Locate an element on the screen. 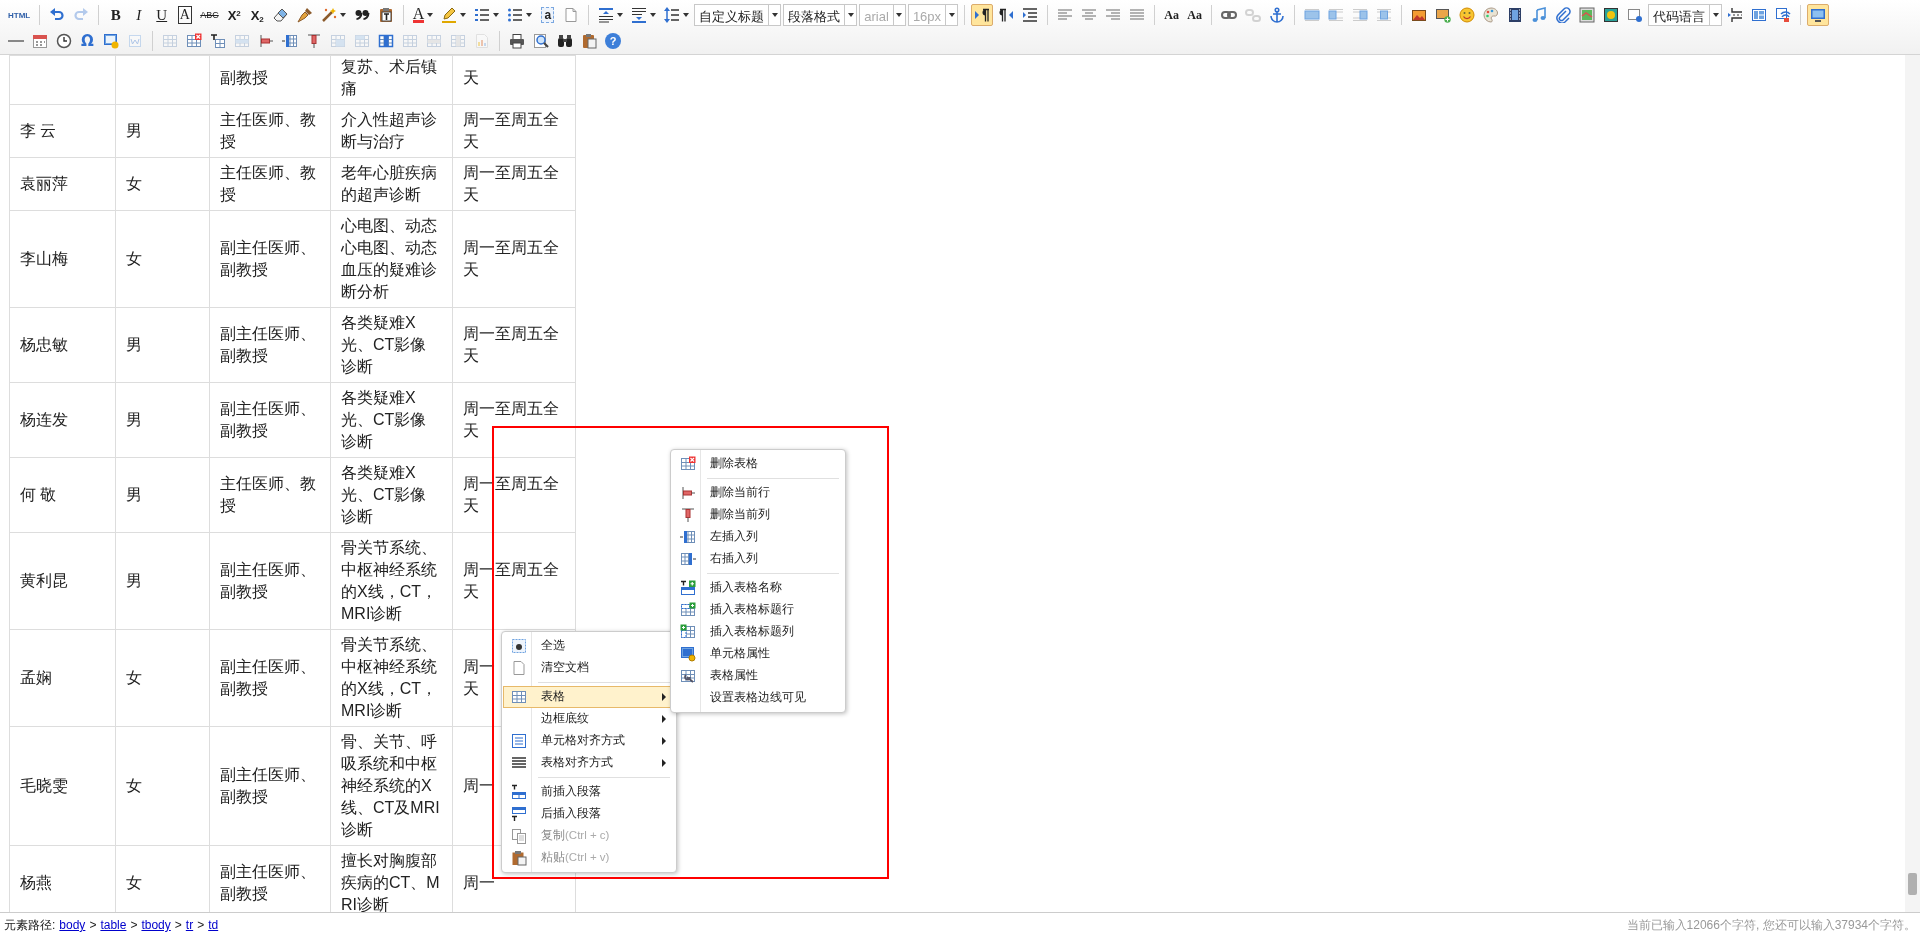  select-all-button: a is located at coordinates (548, 15).